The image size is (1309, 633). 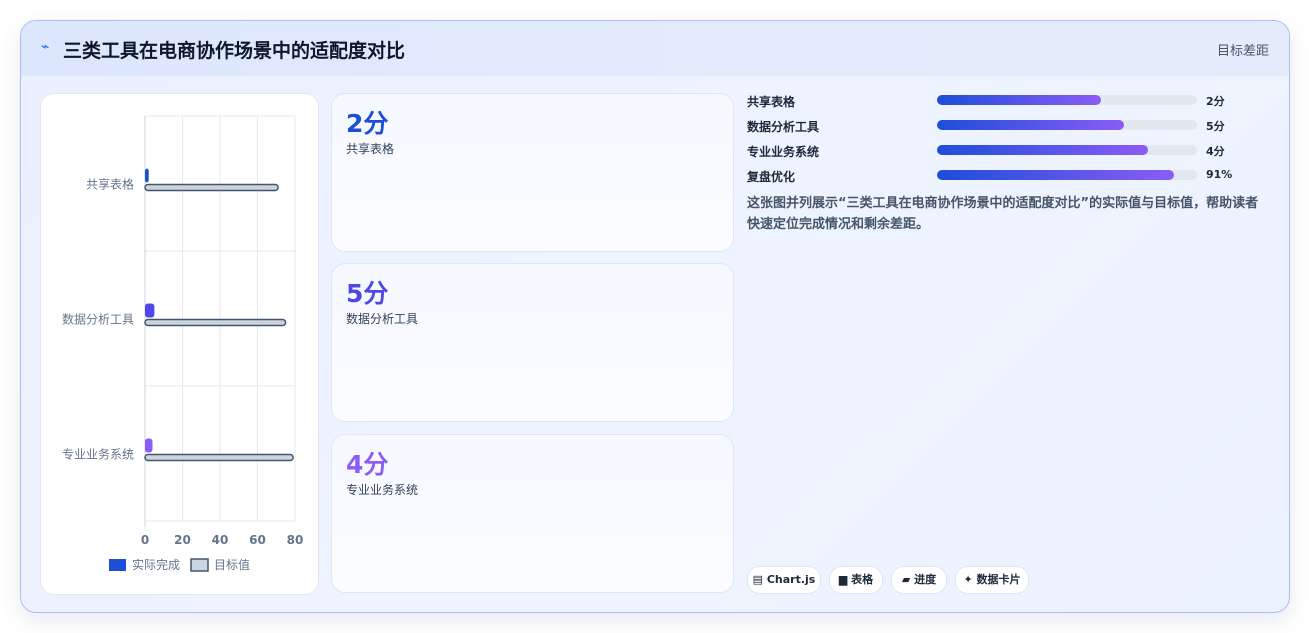 What do you see at coordinates (382, 490) in the screenshot?
I see `kpi-label: 专业业务系统` at bounding box center [382, 490].